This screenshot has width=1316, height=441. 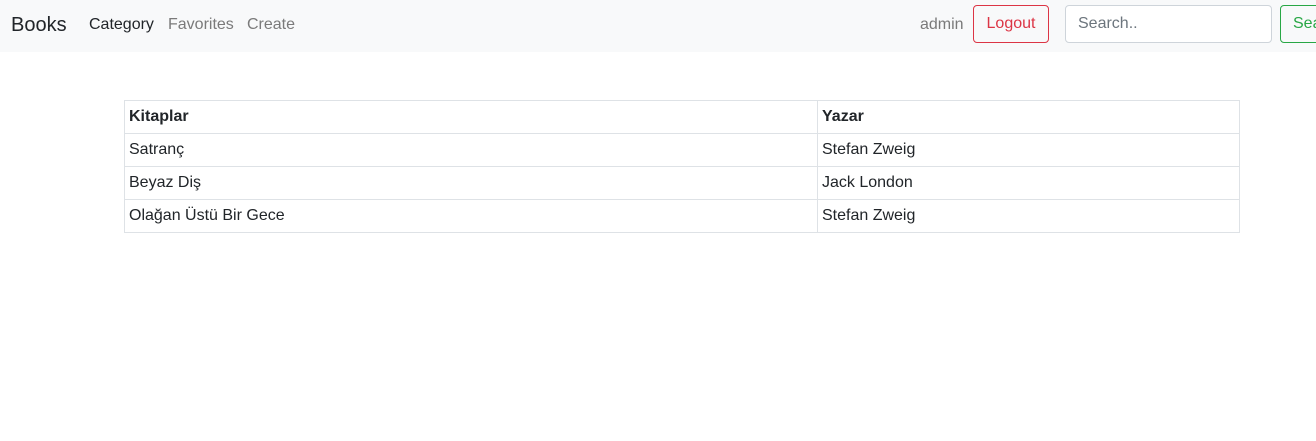 I want to click on table-row: Satranç Stefan Zweig, so click(x=682, y=150).